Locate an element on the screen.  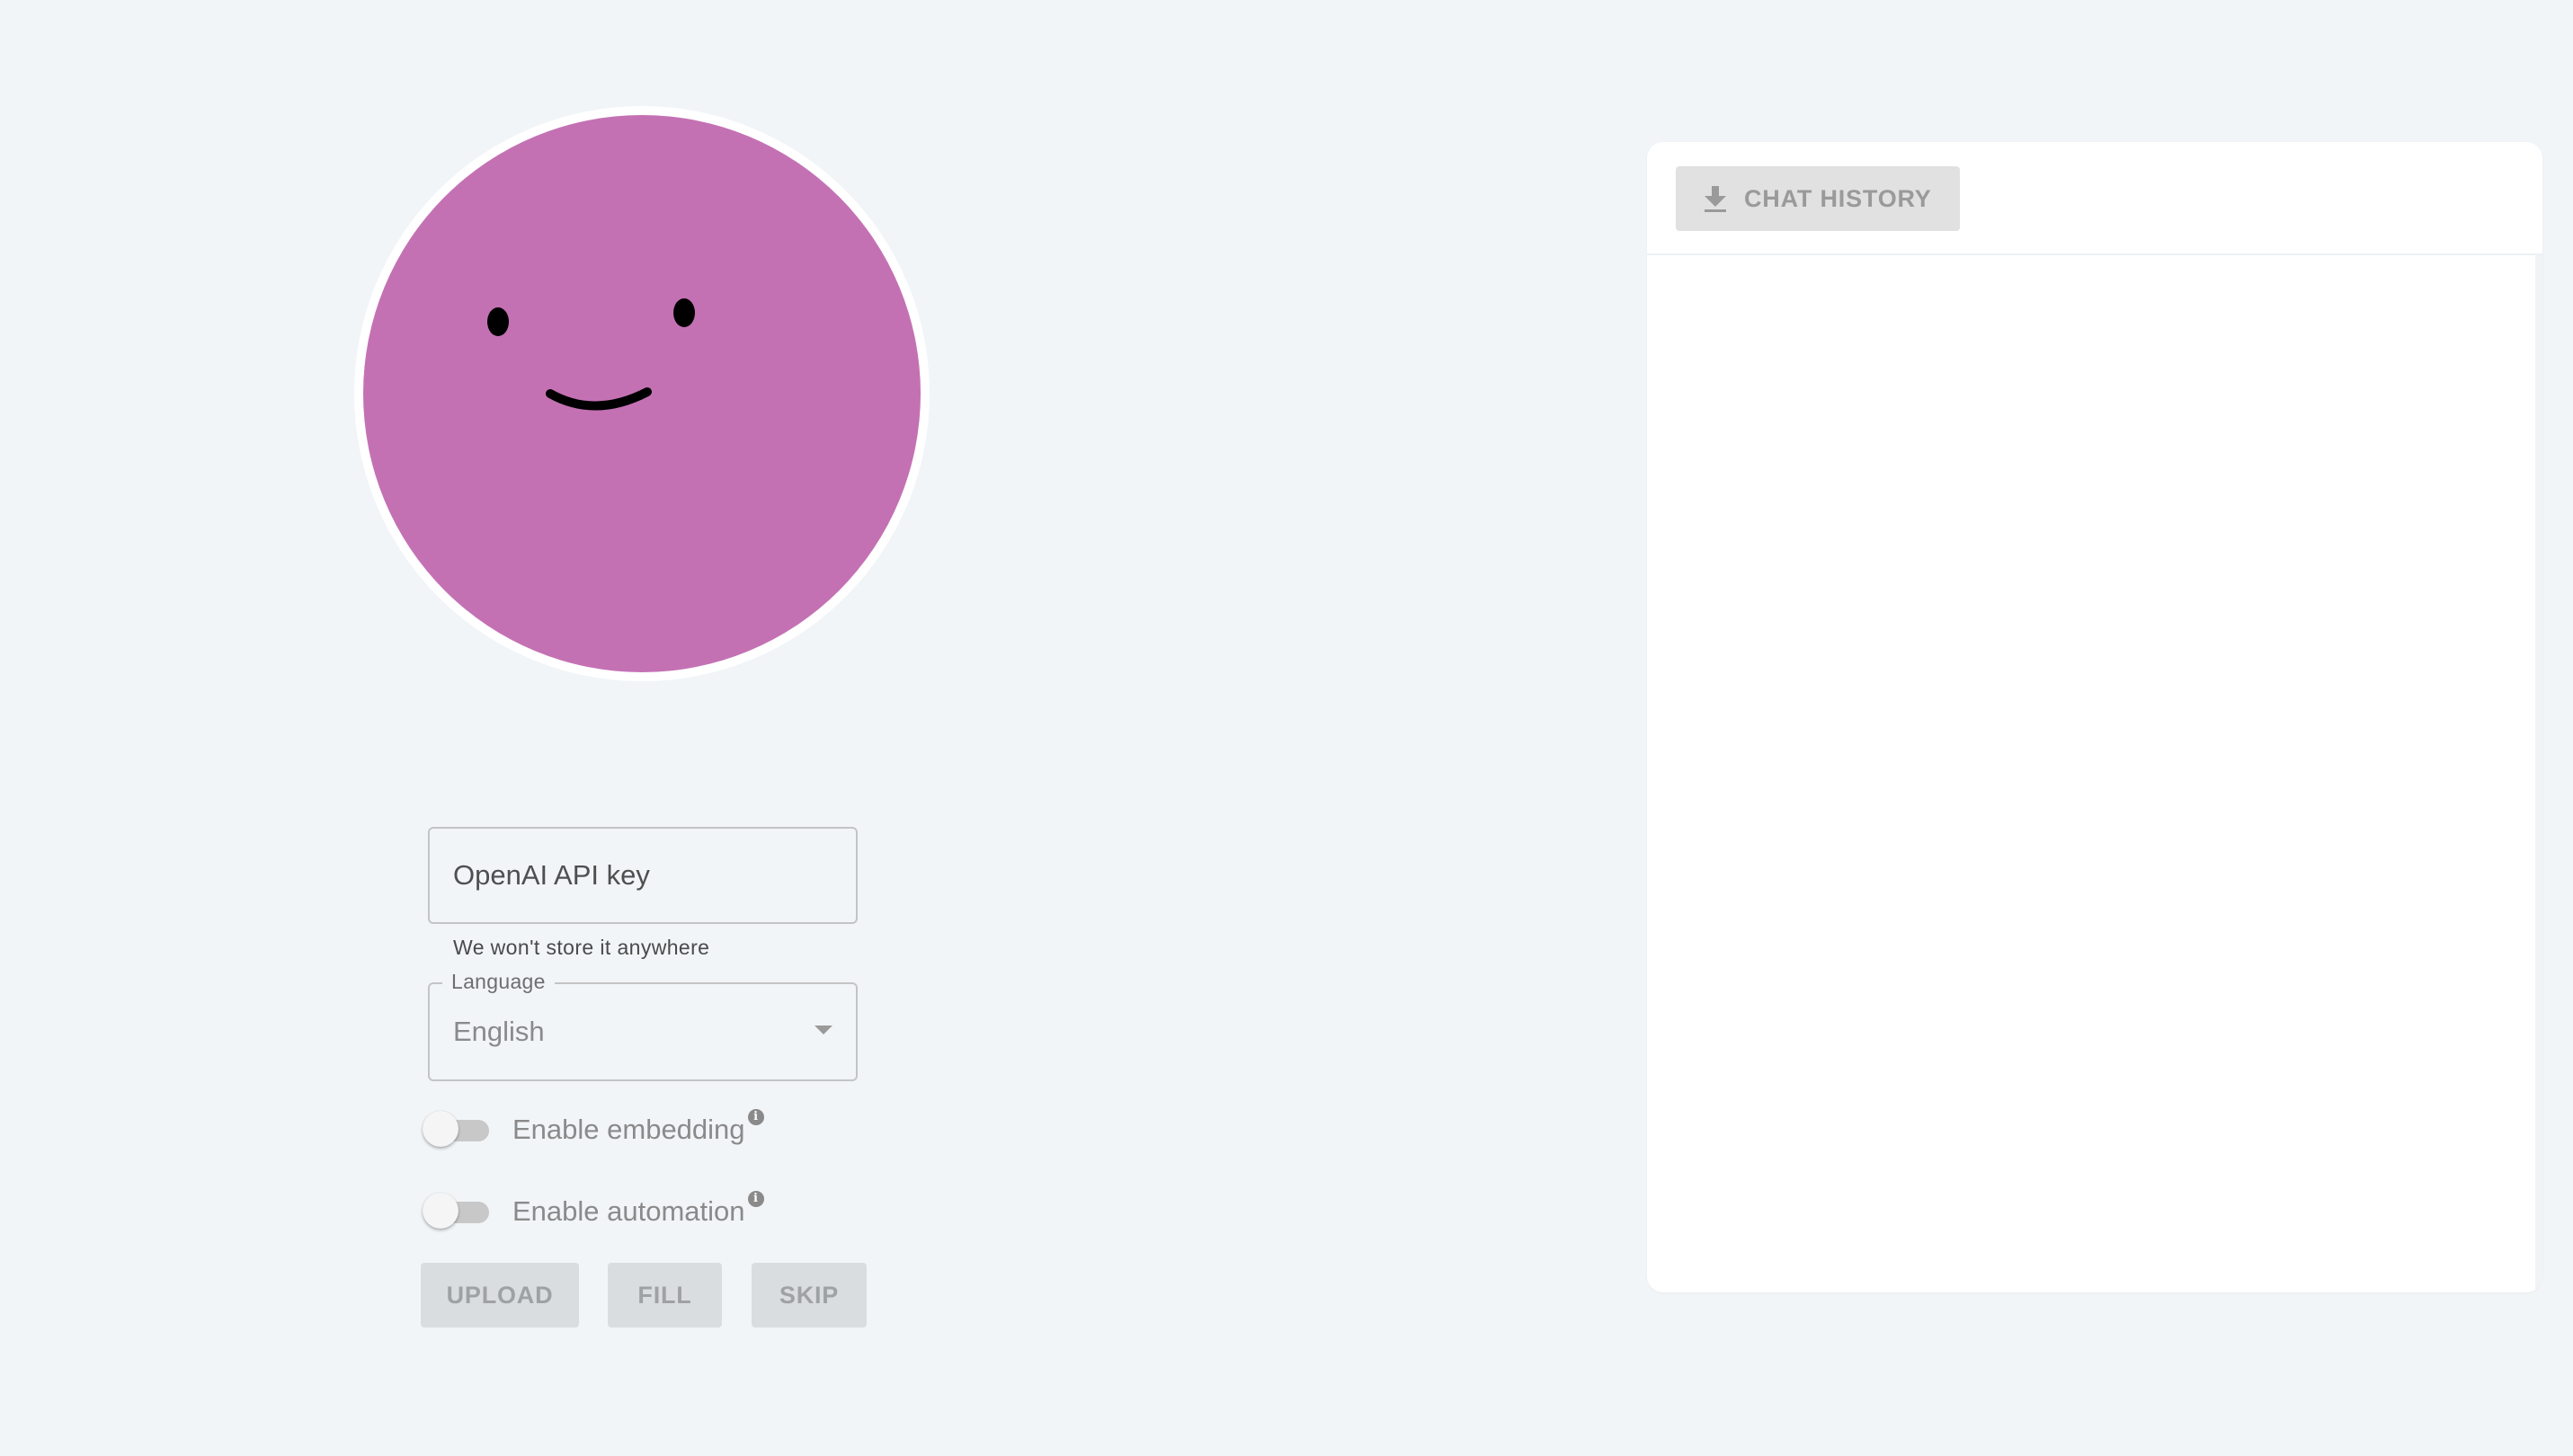
avatar-face is located at coordinates (642, 394).